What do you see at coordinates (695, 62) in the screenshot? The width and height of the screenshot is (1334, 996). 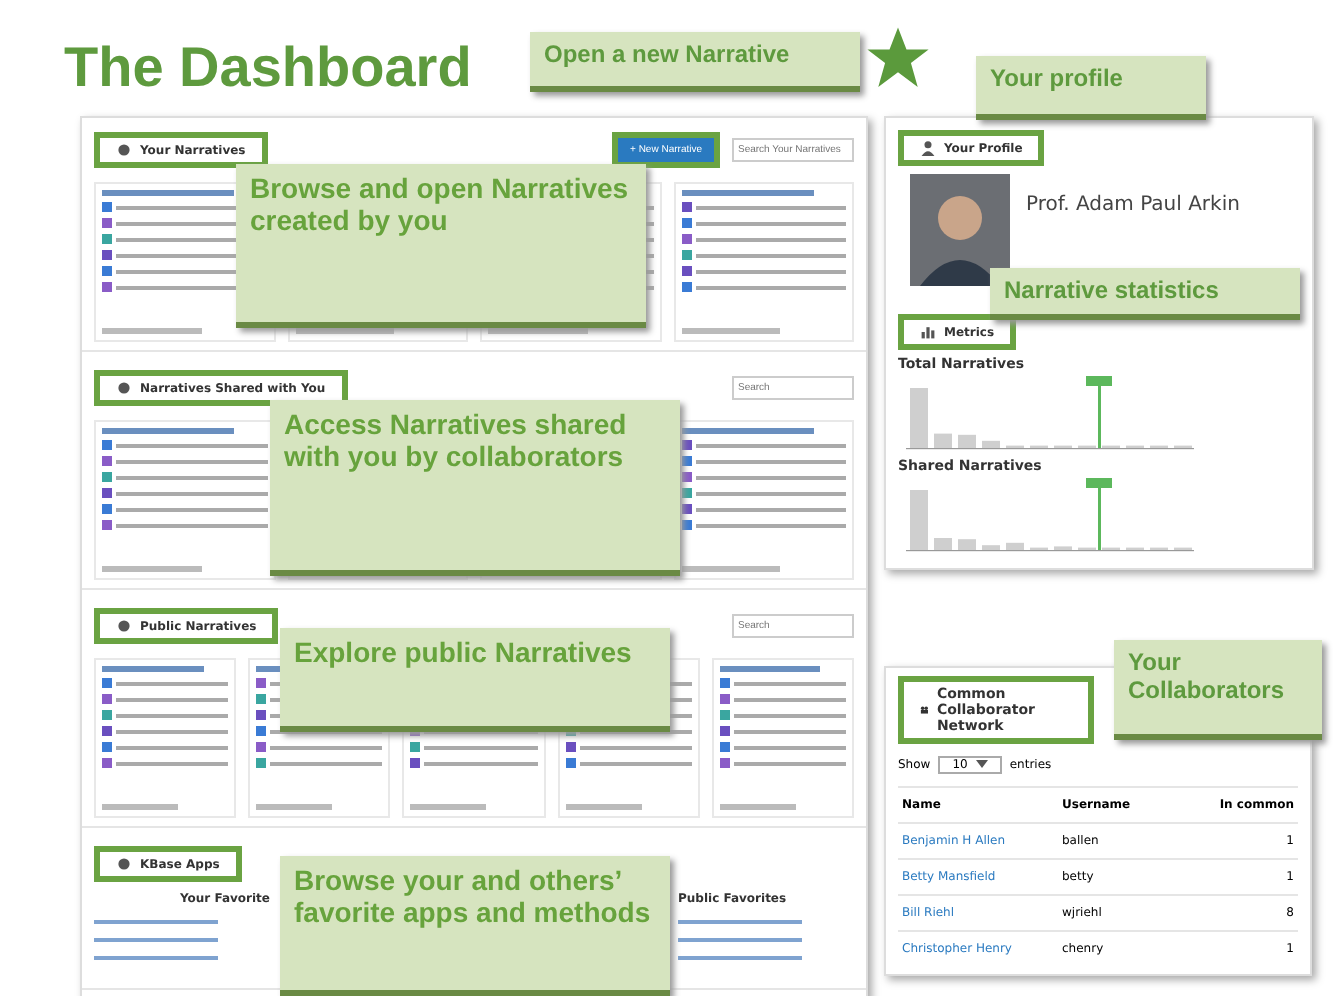 I see `callout-box: Open a new Narrative` at bounding box center [695, 62].